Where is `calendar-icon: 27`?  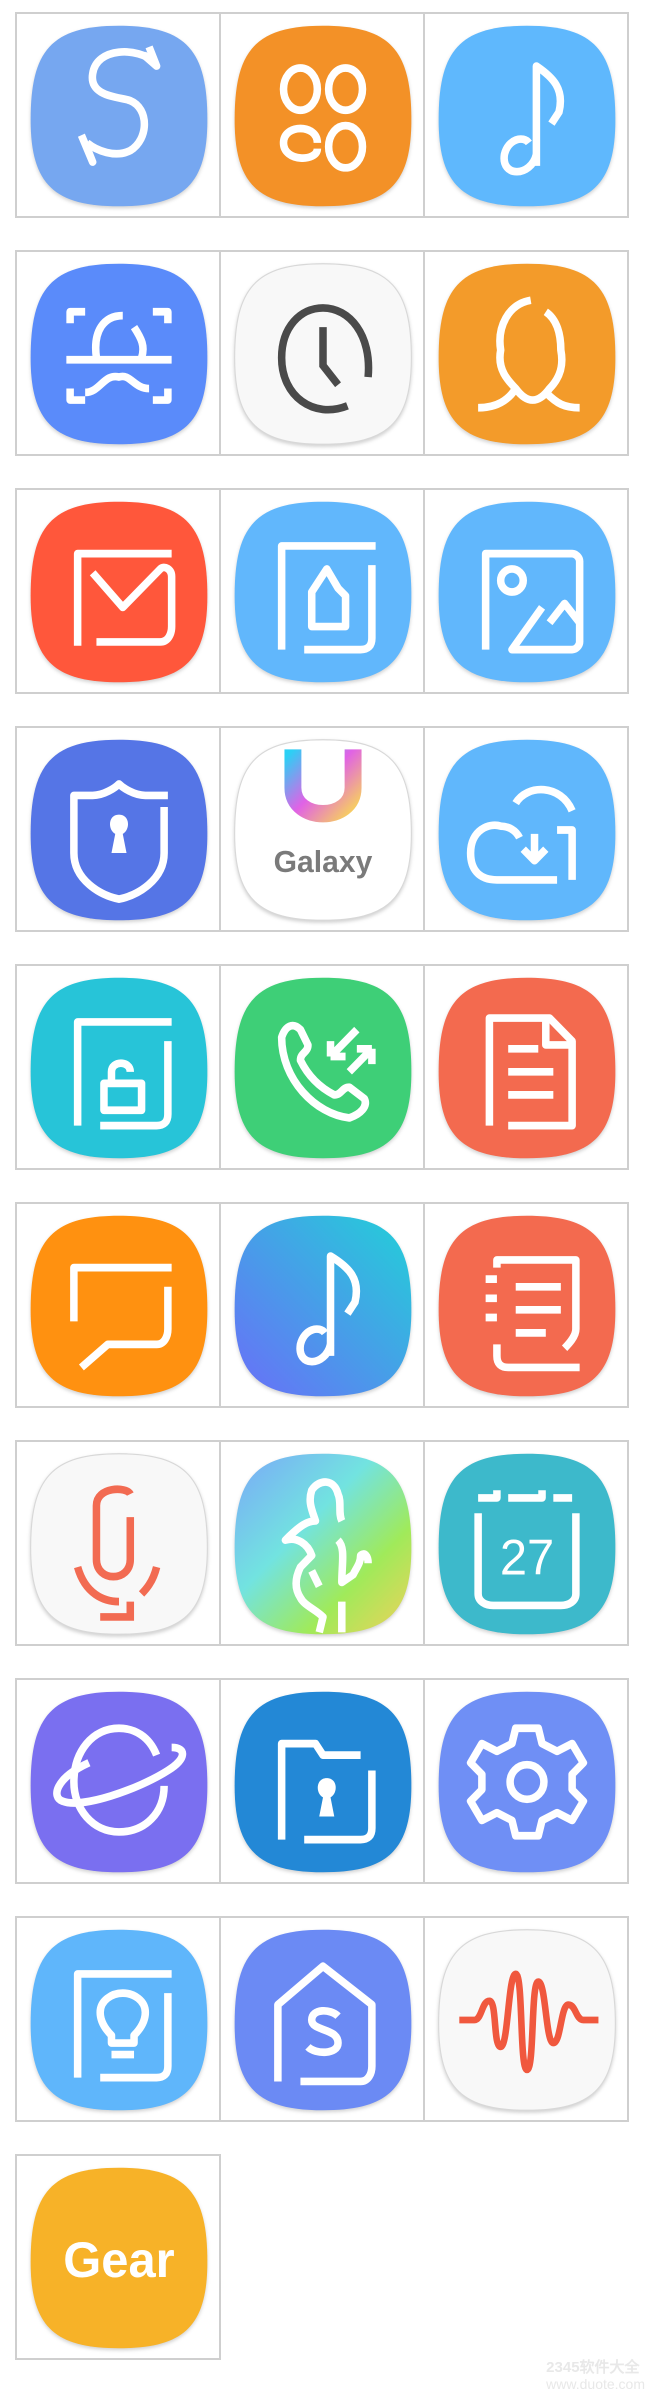 calendar-icon: 27 is located at coordinates (527, 1544).